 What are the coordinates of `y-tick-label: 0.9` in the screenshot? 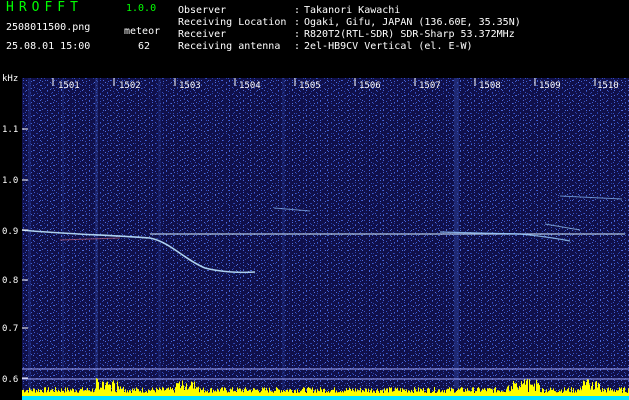 It's located at (10, 232).